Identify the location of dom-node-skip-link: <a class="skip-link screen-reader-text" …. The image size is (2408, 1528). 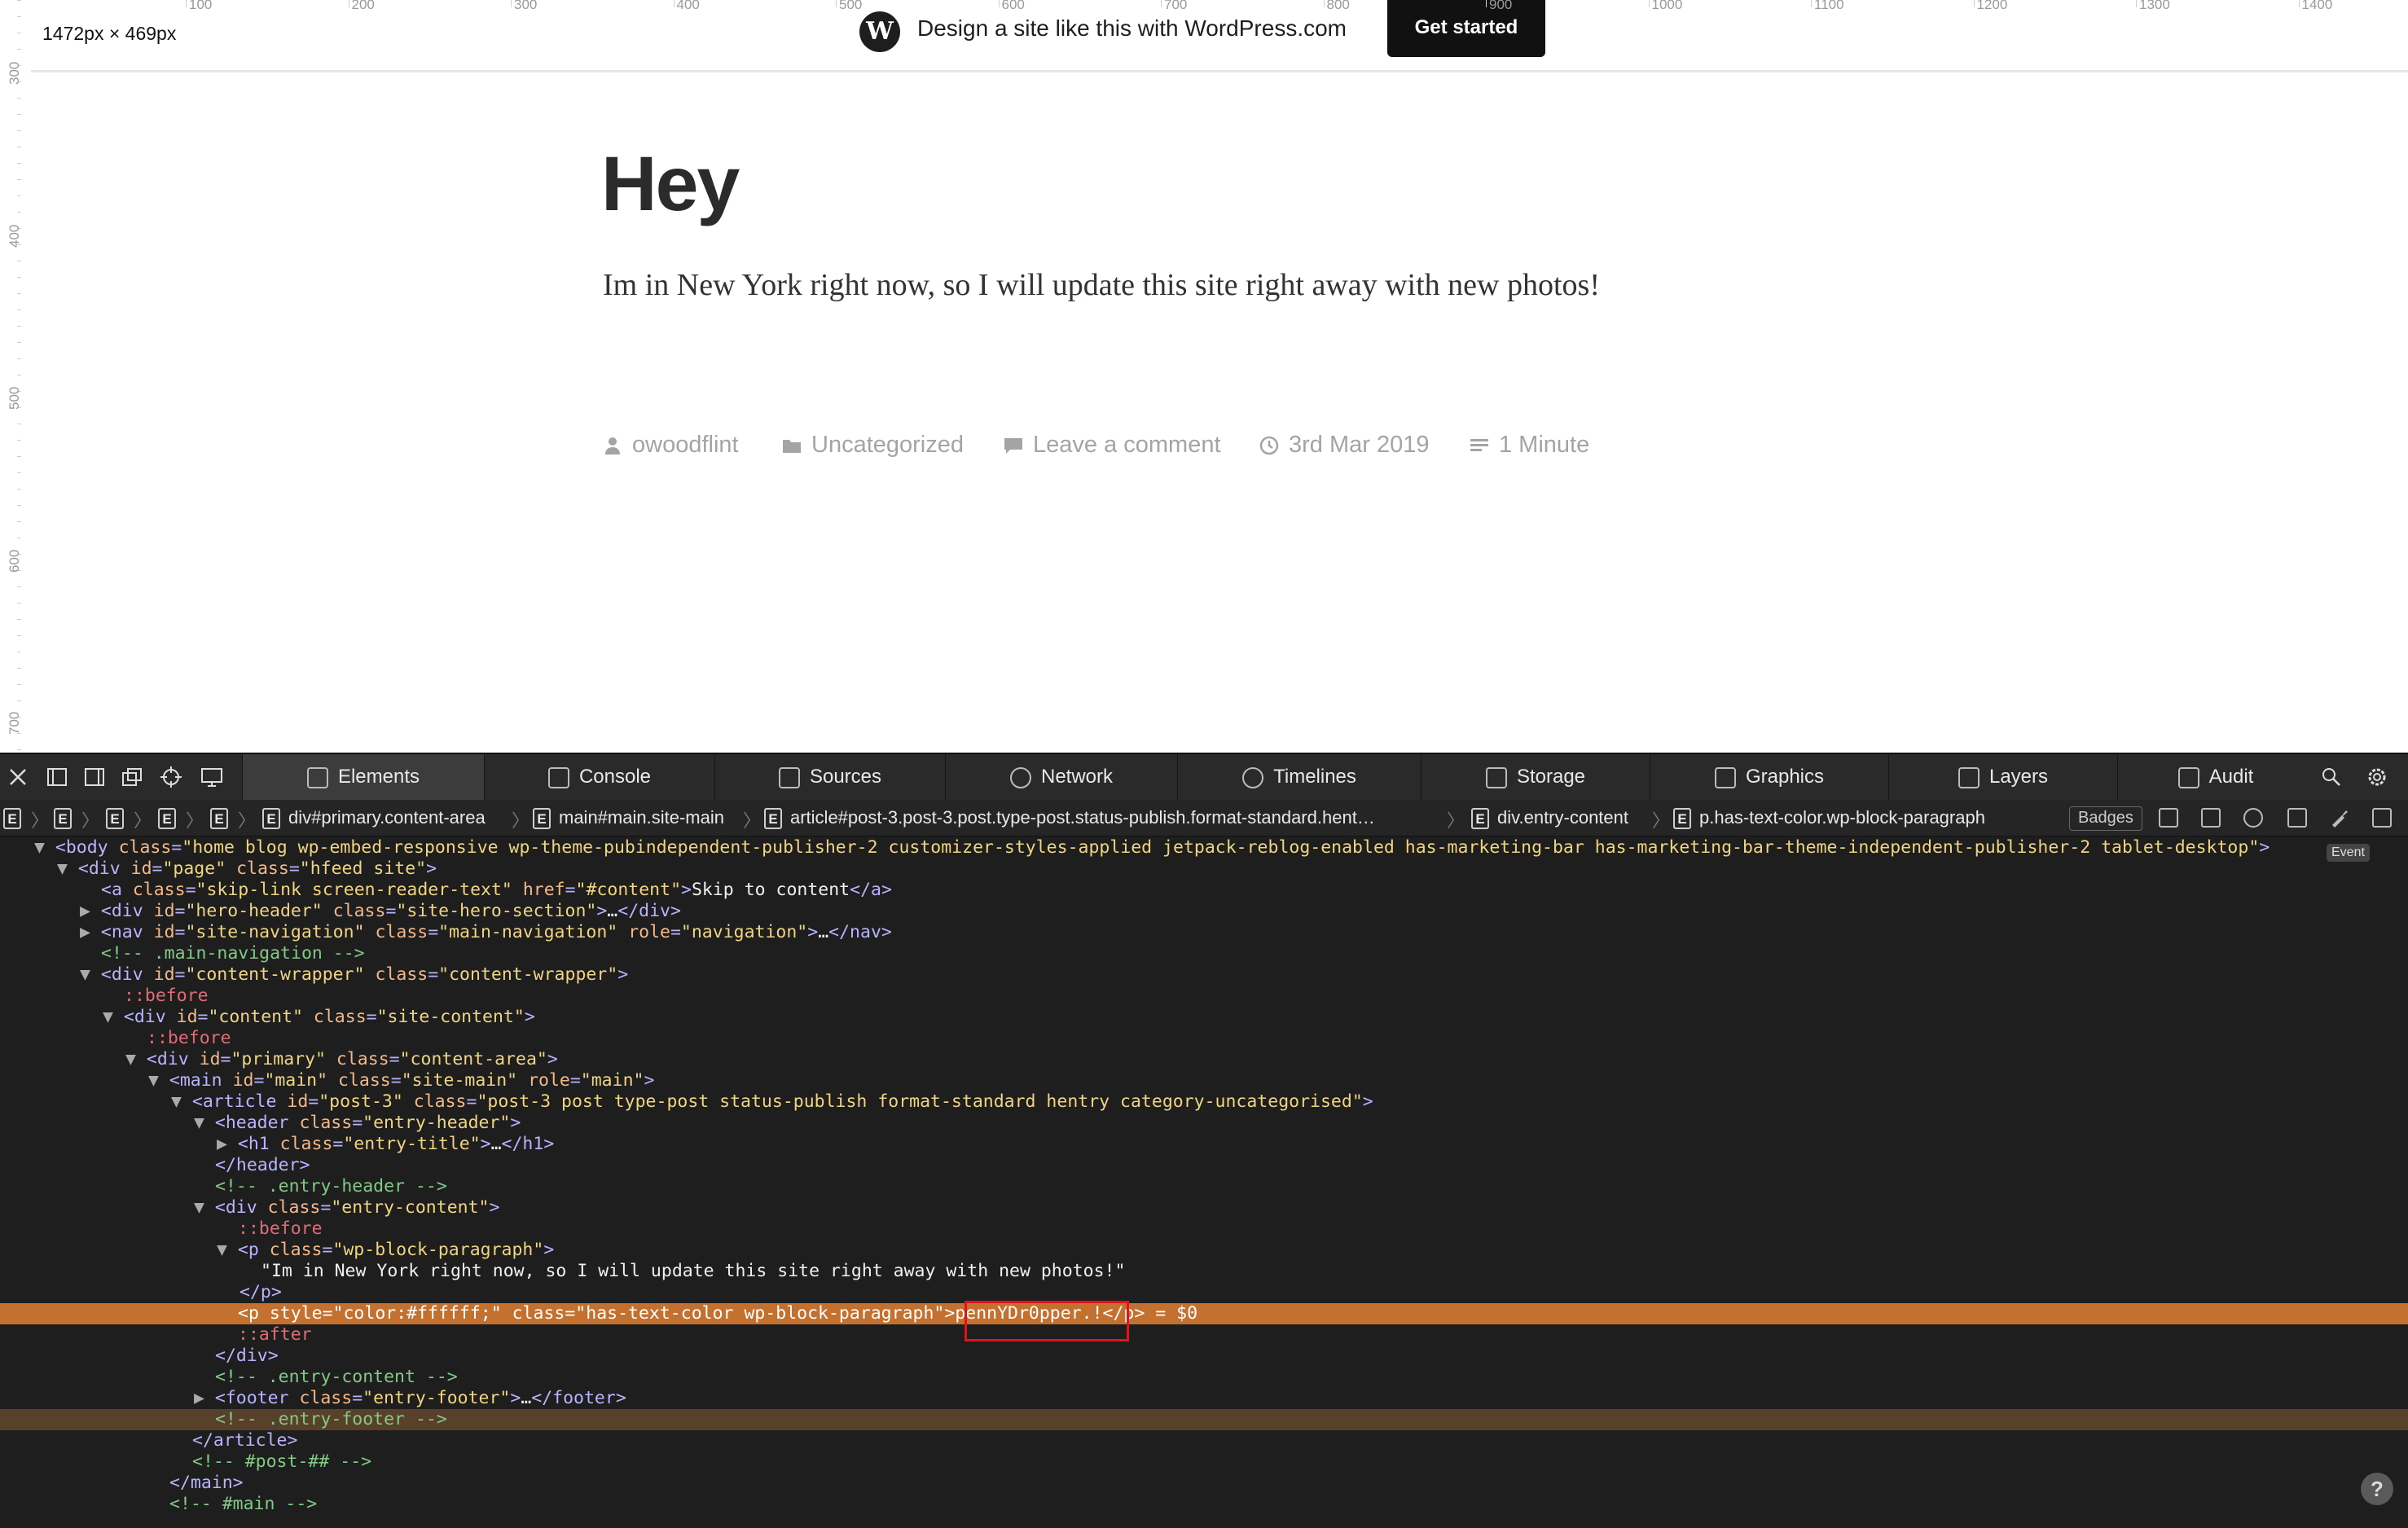
(1204, 890).